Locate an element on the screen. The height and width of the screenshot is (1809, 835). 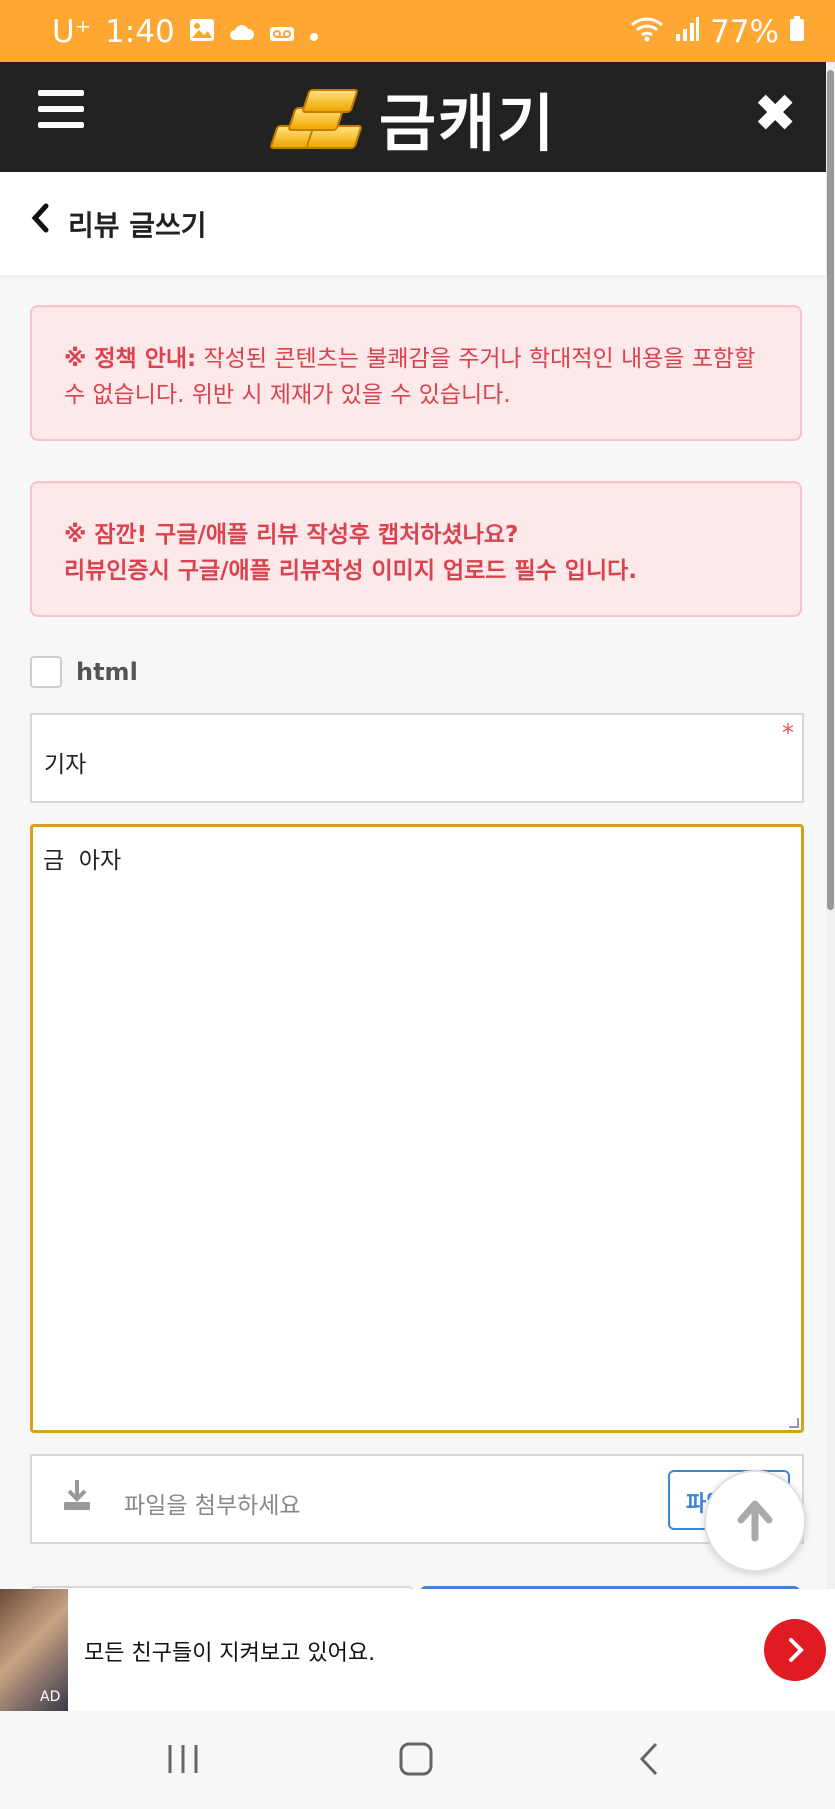
chevron-left-icon is located at coordinates (41, 222).